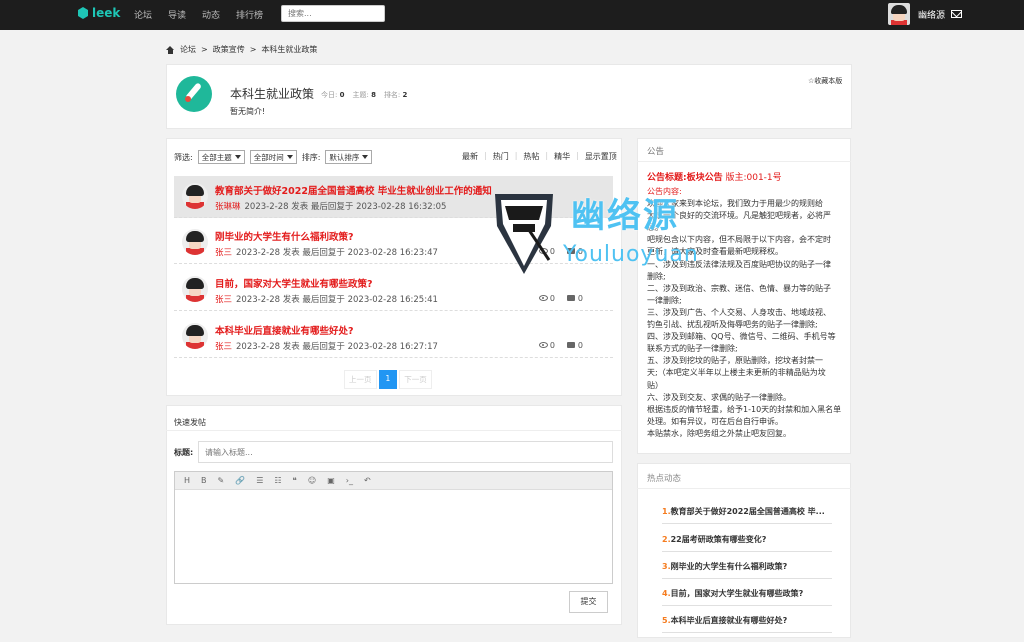 This screenshot has height=642, width=1024. I want to click on post-title: 教育部关于做好2022届全国普通高校 毕业生就业创业工作的通知, so click(353, 190).